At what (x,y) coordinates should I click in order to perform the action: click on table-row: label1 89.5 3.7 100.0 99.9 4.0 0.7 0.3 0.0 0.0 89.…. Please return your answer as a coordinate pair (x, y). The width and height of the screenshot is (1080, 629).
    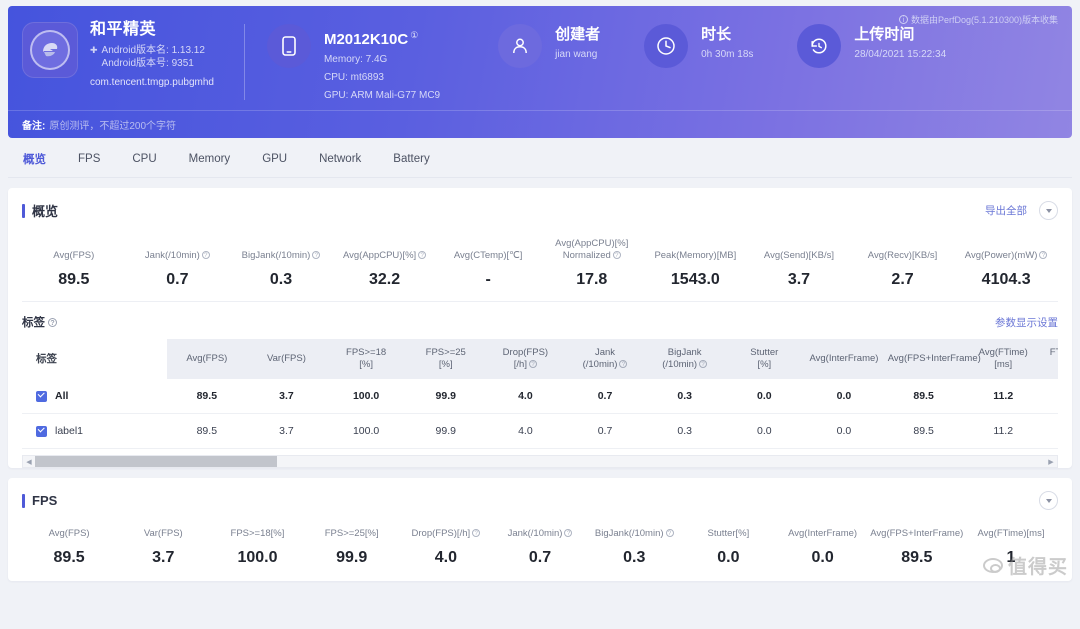
    Looking at the image, I should click on (540, 431).